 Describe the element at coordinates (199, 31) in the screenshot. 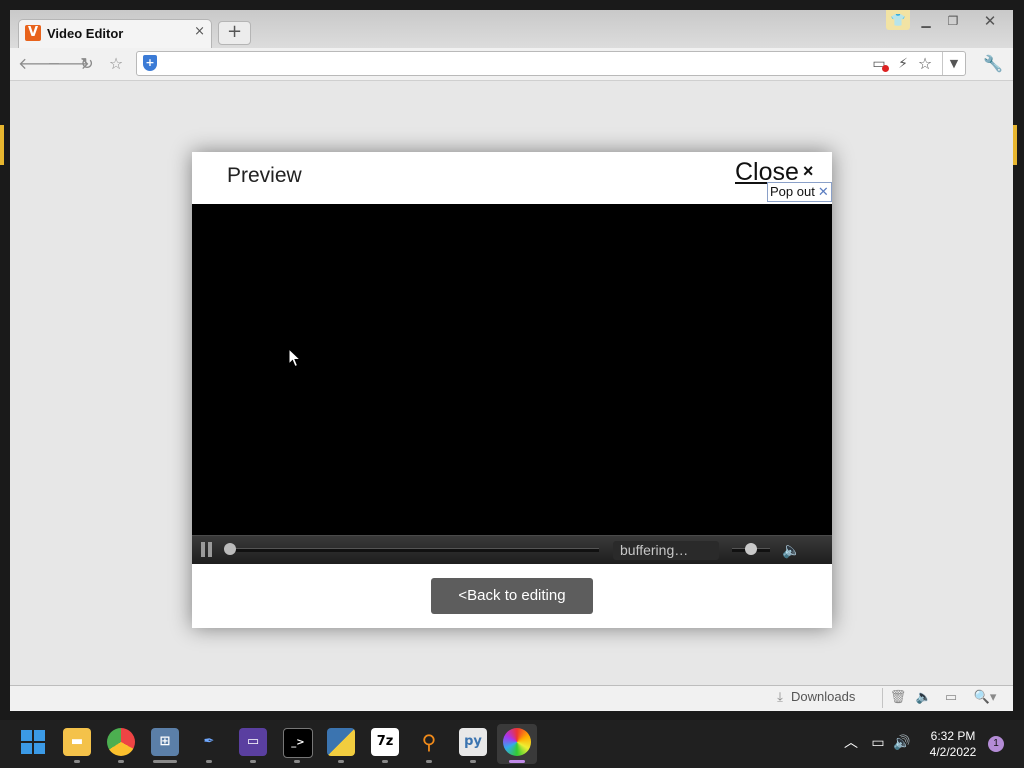

I see `tab-close-icon: ×` at that location.